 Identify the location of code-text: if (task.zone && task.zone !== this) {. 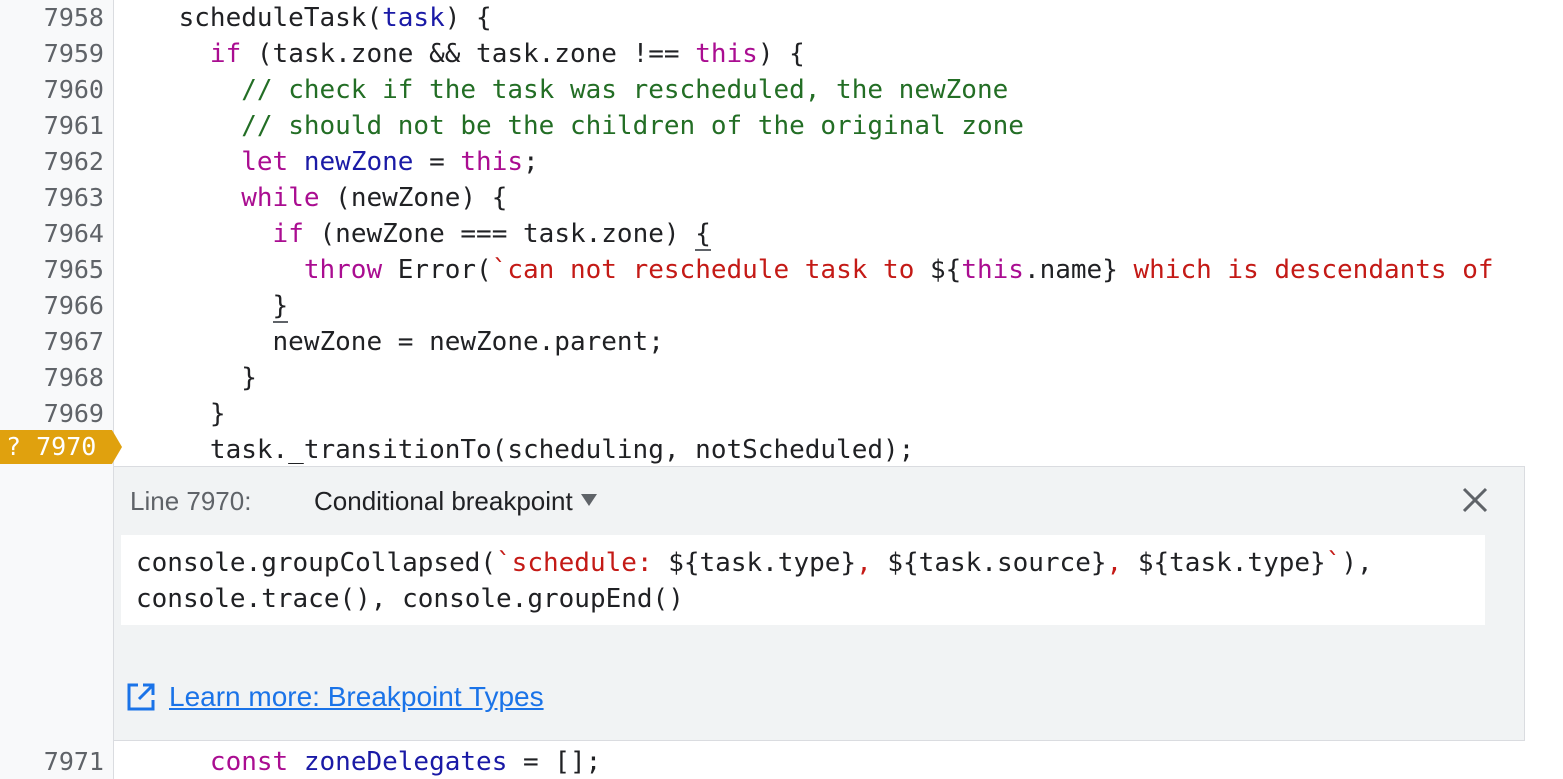
(460, 54).